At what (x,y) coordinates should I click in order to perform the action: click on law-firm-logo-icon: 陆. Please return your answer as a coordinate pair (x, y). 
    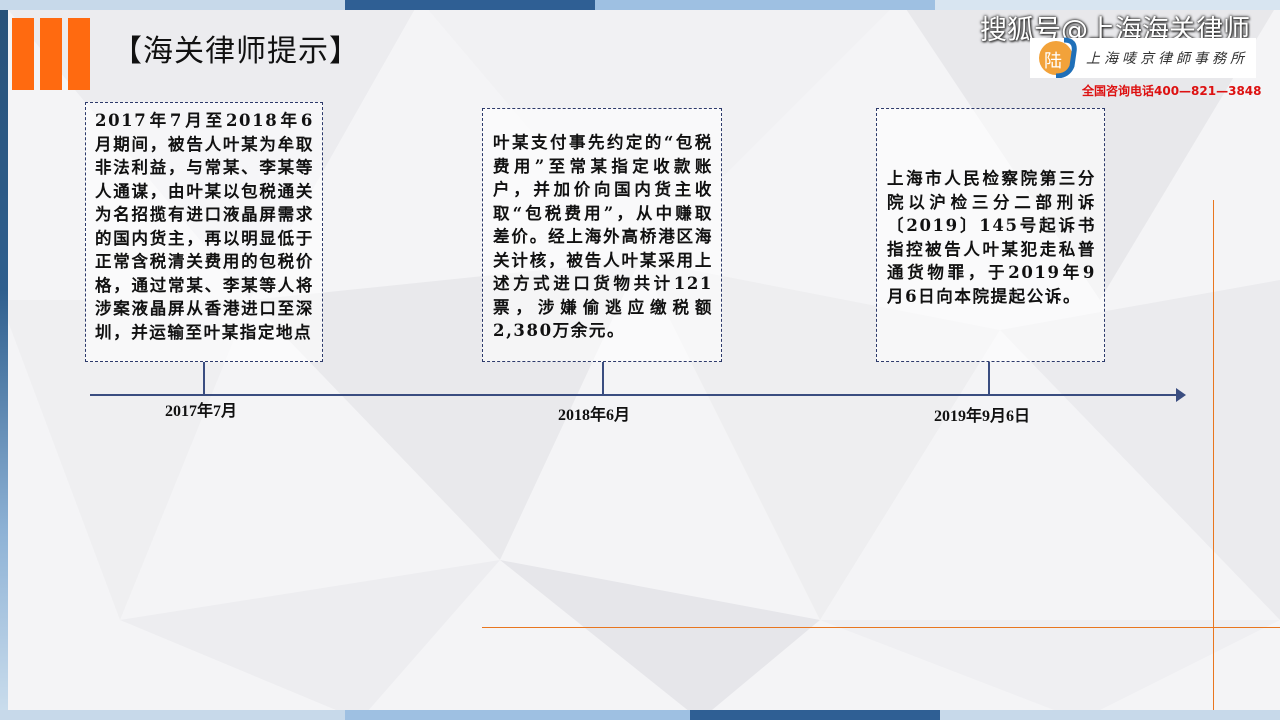
    Looking at the image, I should click on (1058, 57).